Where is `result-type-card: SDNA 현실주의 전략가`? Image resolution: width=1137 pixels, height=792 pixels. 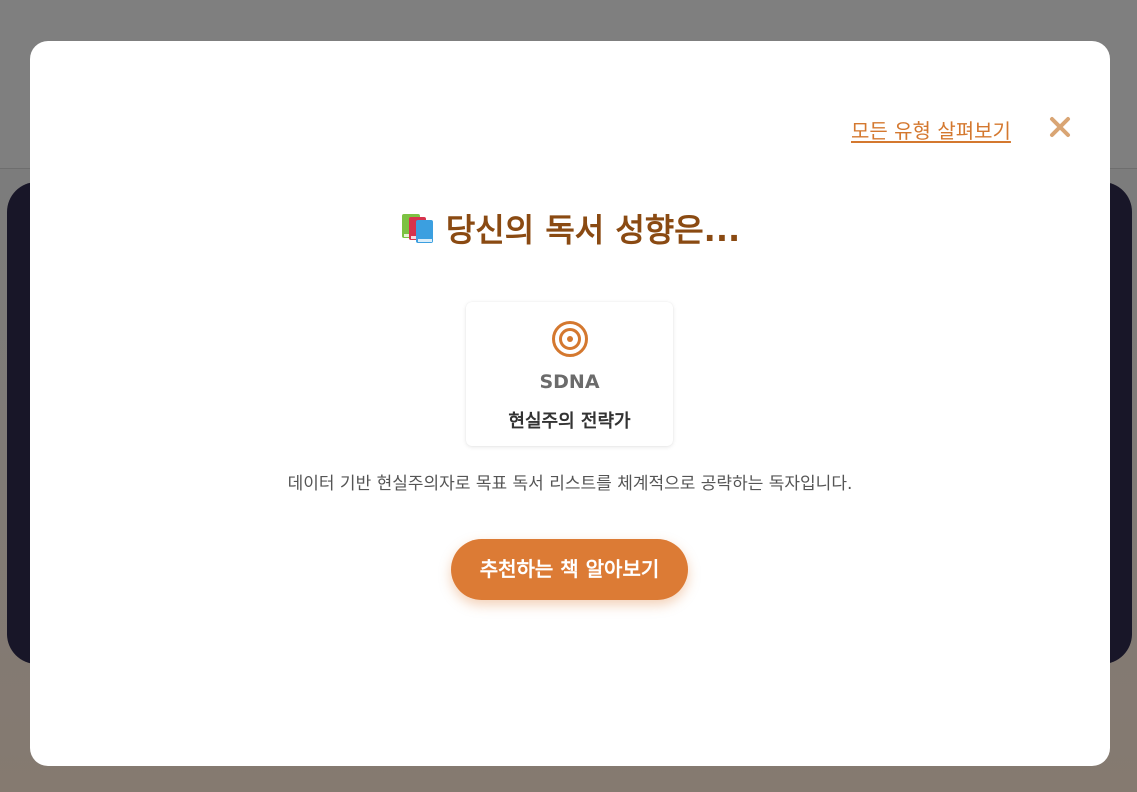
result-type-card: SDNA 현실주의 전략가 is located at coordinates (569, 374).